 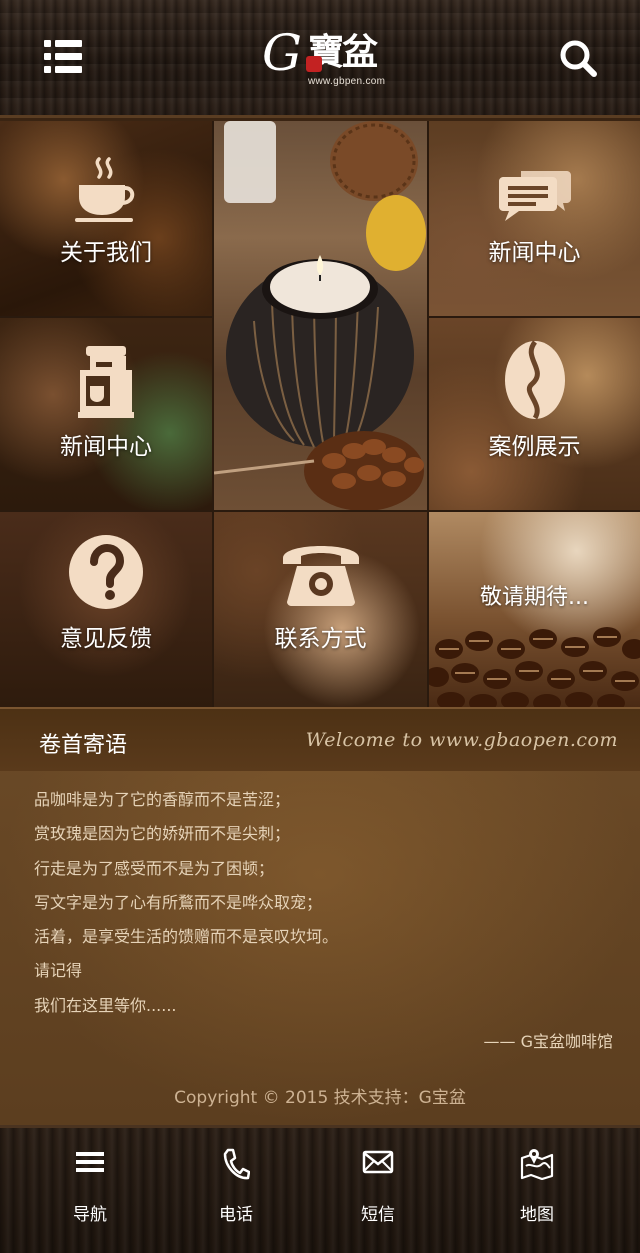 What do you see at coordinates (548, 1041) in the screenshot?
I see `signature: —— G宝盆咖啡馆` at bounding box center [548, 1041].